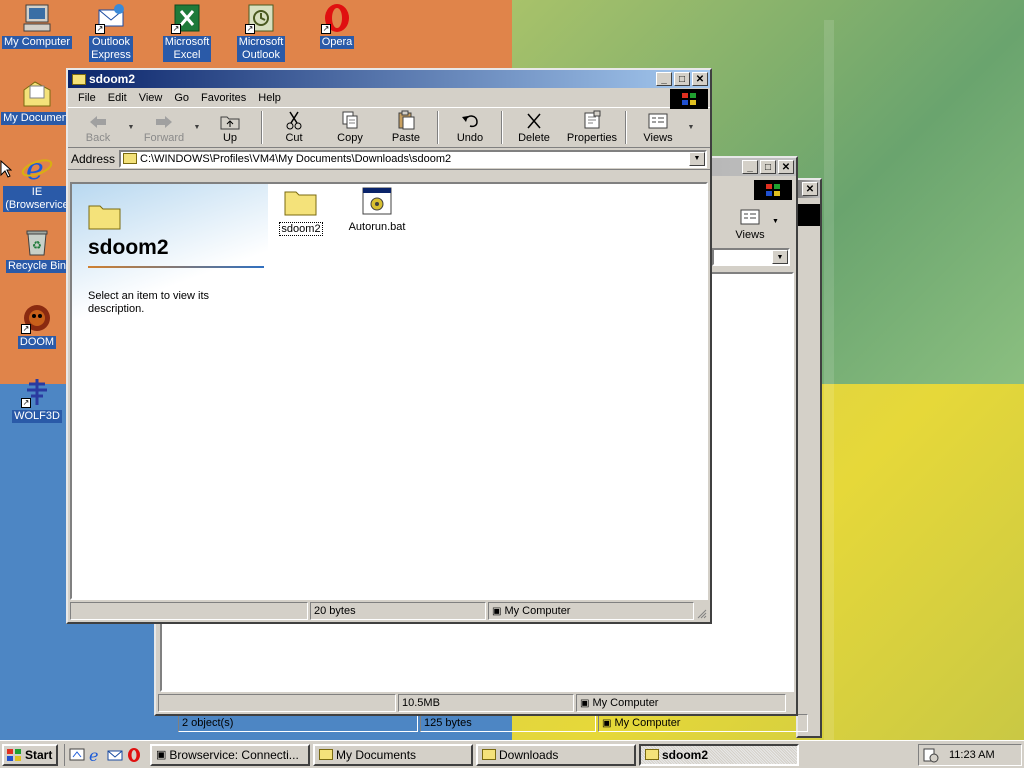 This screenshot has height=768, width=1024. I want to click on desktop-icon-my-computer: My Computer, so click(37, 25).